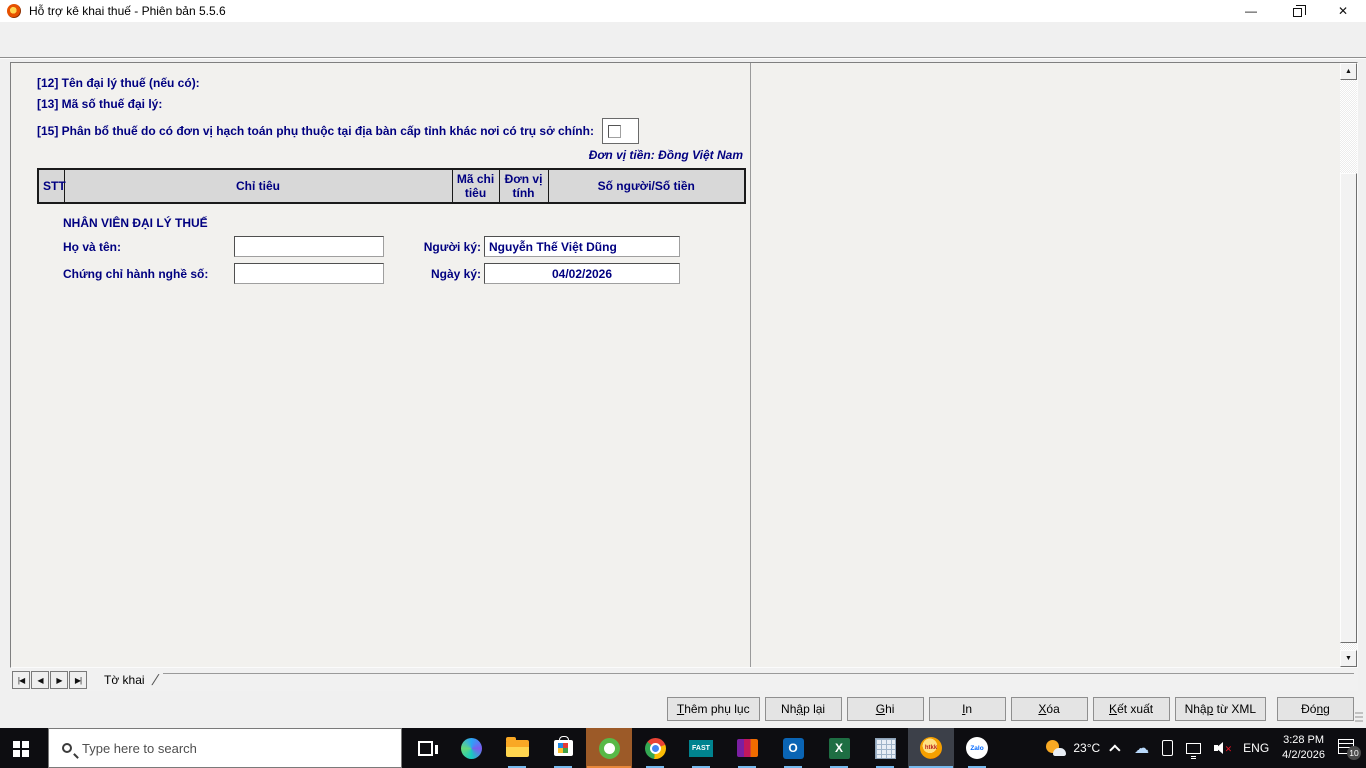  I want to click on excel-icon: X, so click(839, 748).